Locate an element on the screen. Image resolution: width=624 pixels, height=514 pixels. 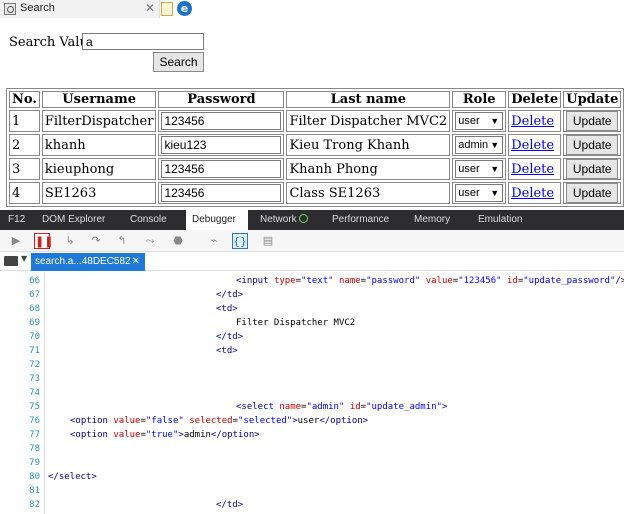
code-line: 77 <option value="true">admin</option> is located at coordinates (312, 435).